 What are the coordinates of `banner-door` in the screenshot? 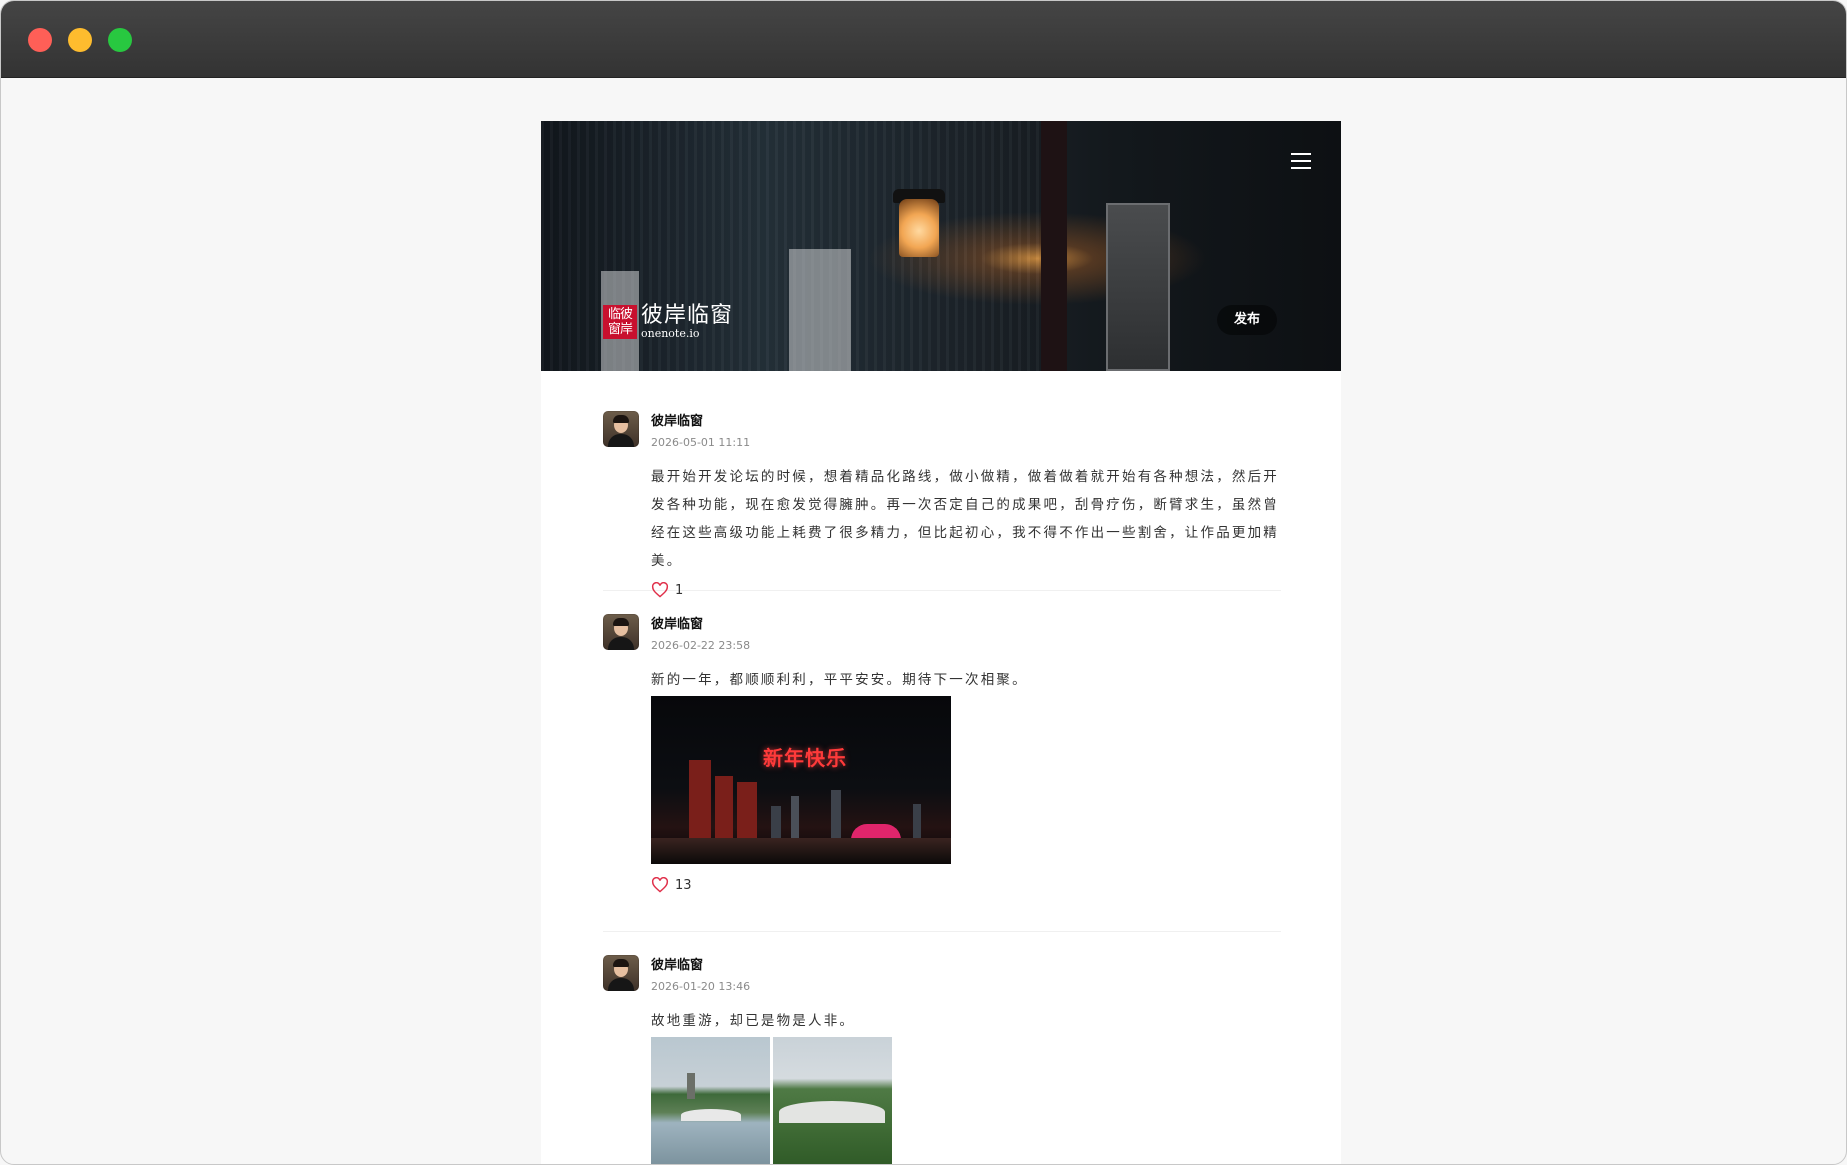 It's located at (820, 310).